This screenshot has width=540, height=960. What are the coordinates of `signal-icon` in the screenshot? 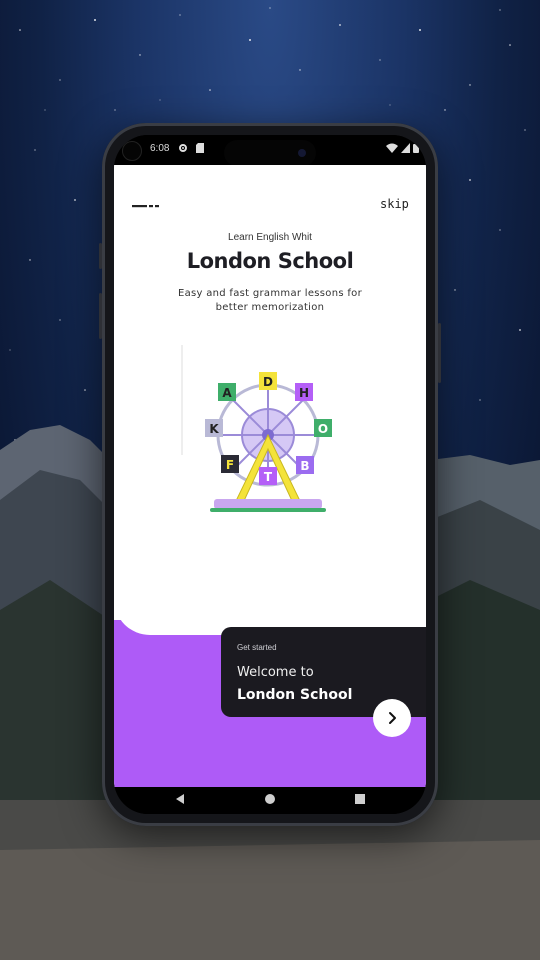 It's located at (405, 148).